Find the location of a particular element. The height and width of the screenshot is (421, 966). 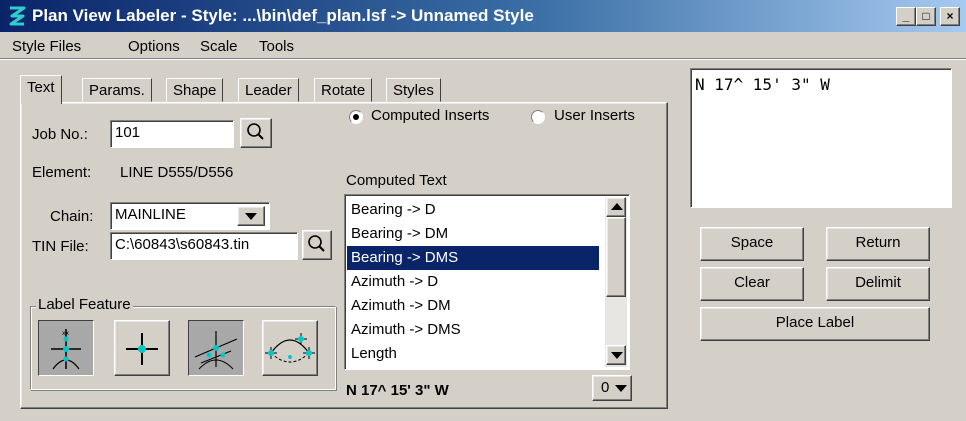

return-button-label: Return is located at coordinates (878, 242).